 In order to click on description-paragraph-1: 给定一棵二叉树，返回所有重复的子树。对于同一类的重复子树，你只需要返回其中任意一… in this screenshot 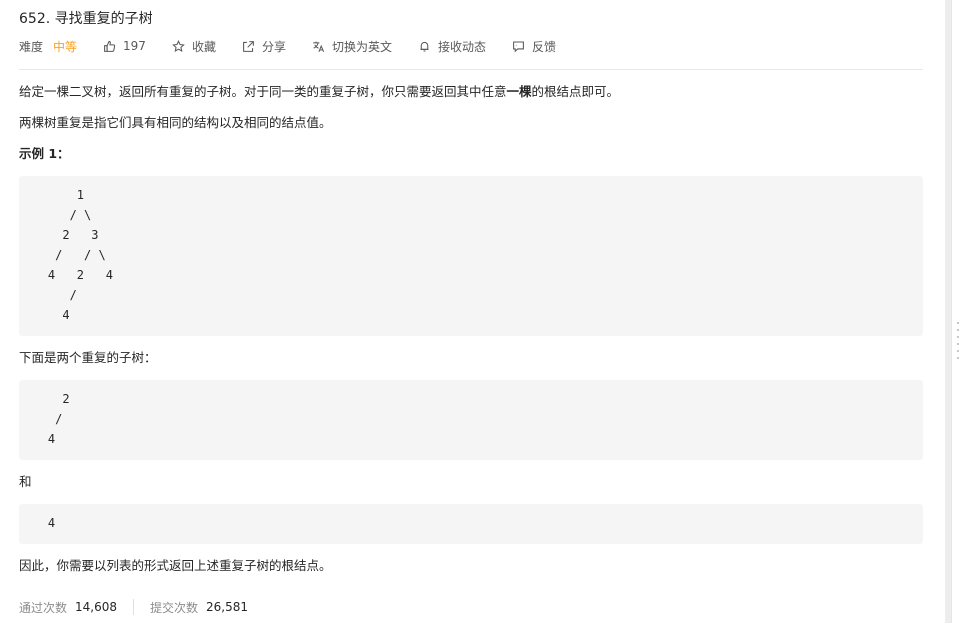, I will do `click(319, 92)`.